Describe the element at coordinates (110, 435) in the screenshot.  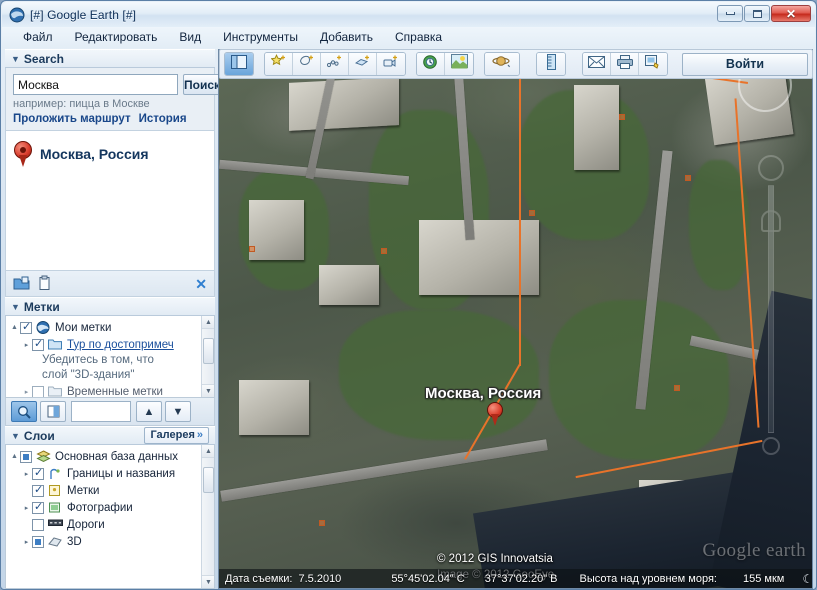
I see `layers-panel-header: ▼ Слои Галерея»` at that location.